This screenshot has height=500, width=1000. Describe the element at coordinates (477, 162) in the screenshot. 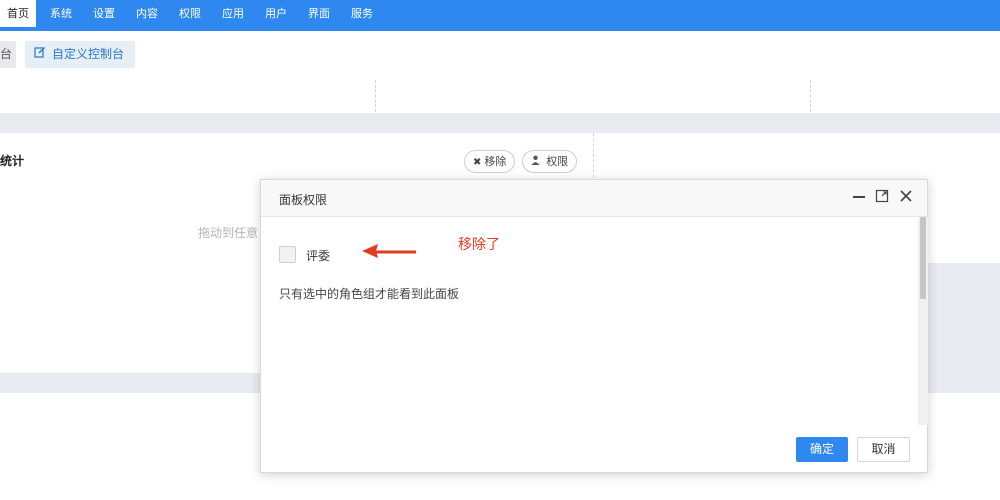

I see `times-icon: ✖` at that location.